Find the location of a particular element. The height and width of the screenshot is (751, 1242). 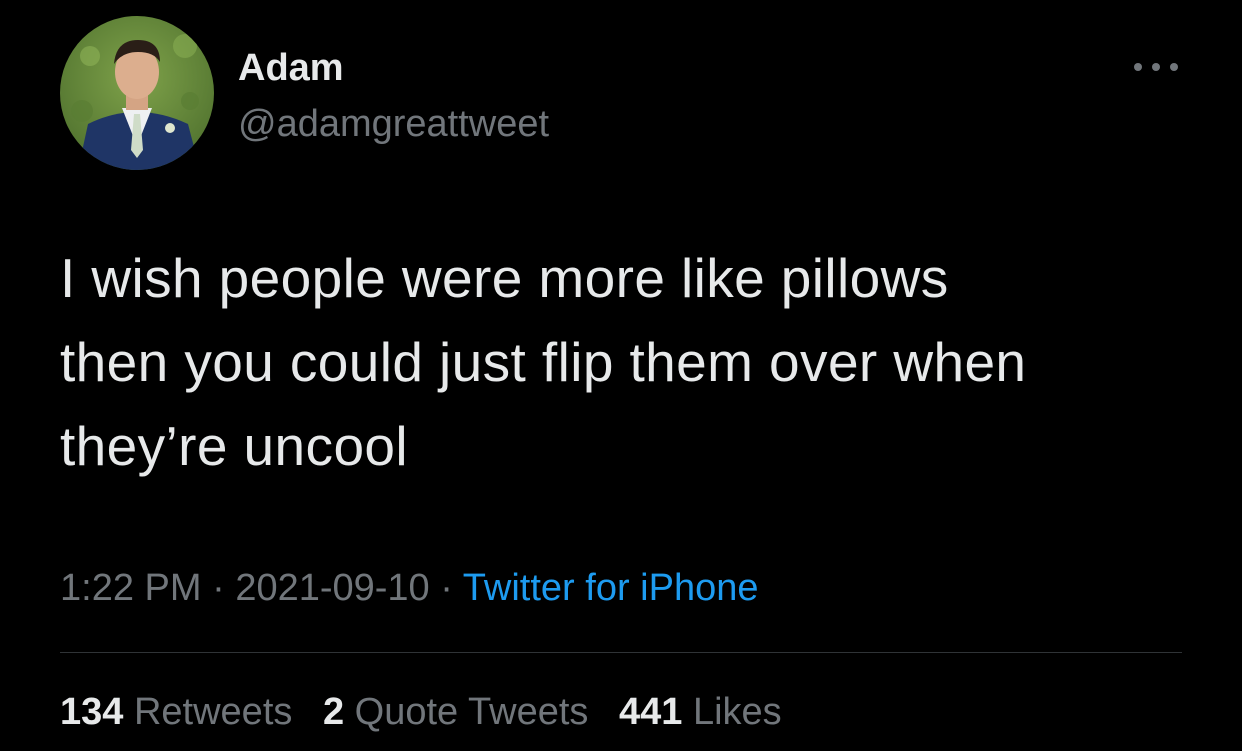

tweet-text-line: they’re uncool is located at coordinates (234, 446).